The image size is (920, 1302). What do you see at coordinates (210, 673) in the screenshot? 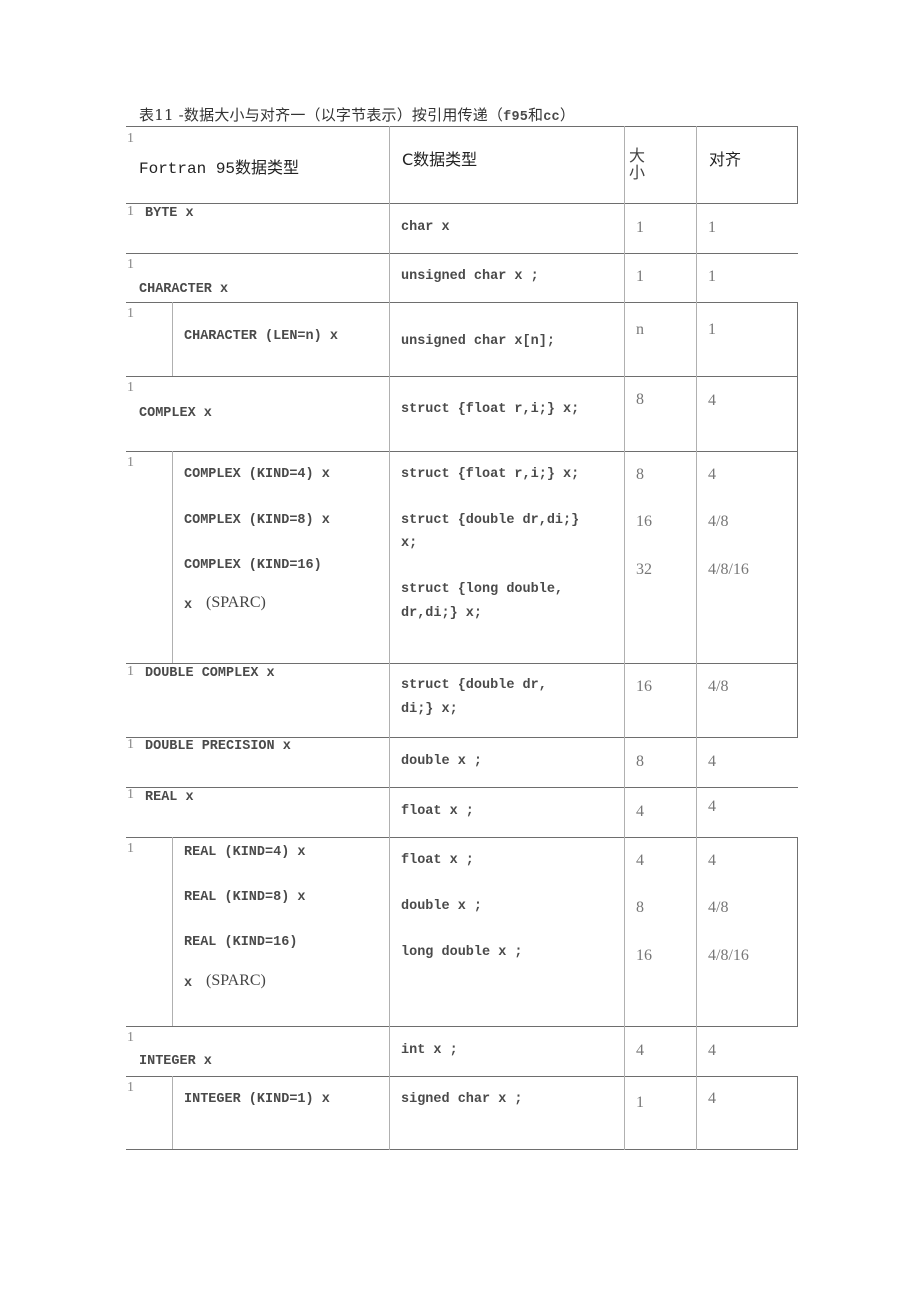
I see `fortran-type: DOUBLE COMPLEX x` at bounding box center [210, 673].